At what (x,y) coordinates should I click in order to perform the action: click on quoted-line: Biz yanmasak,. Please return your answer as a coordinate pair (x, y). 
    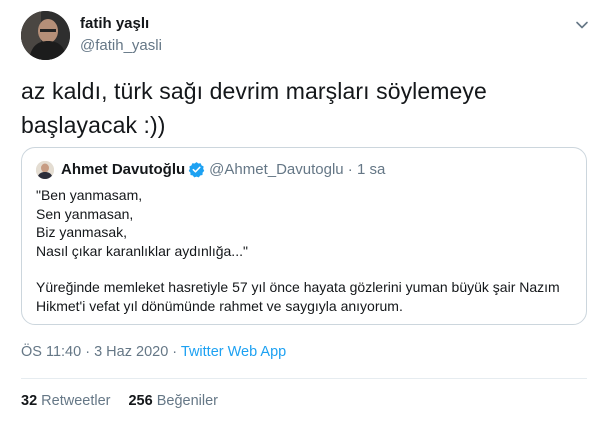
    Looking at the image, I should click on (82, 232).